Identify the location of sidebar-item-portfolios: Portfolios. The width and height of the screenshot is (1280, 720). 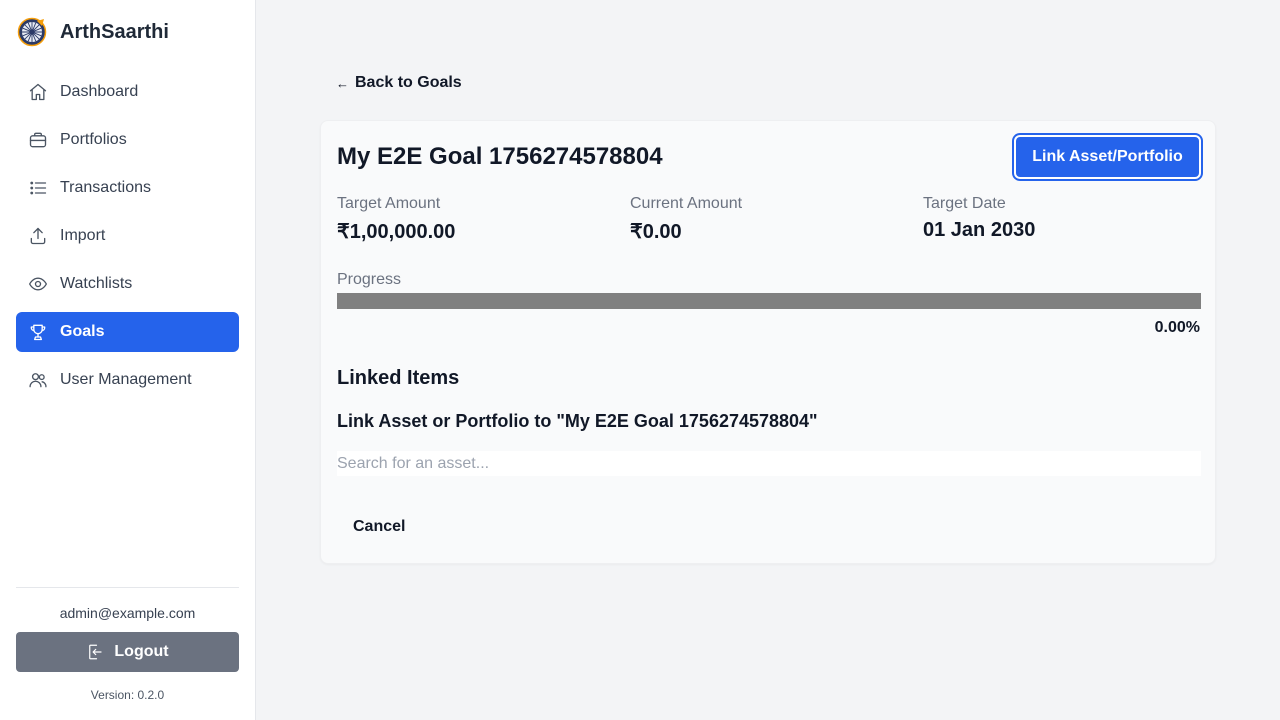
(127, 140).